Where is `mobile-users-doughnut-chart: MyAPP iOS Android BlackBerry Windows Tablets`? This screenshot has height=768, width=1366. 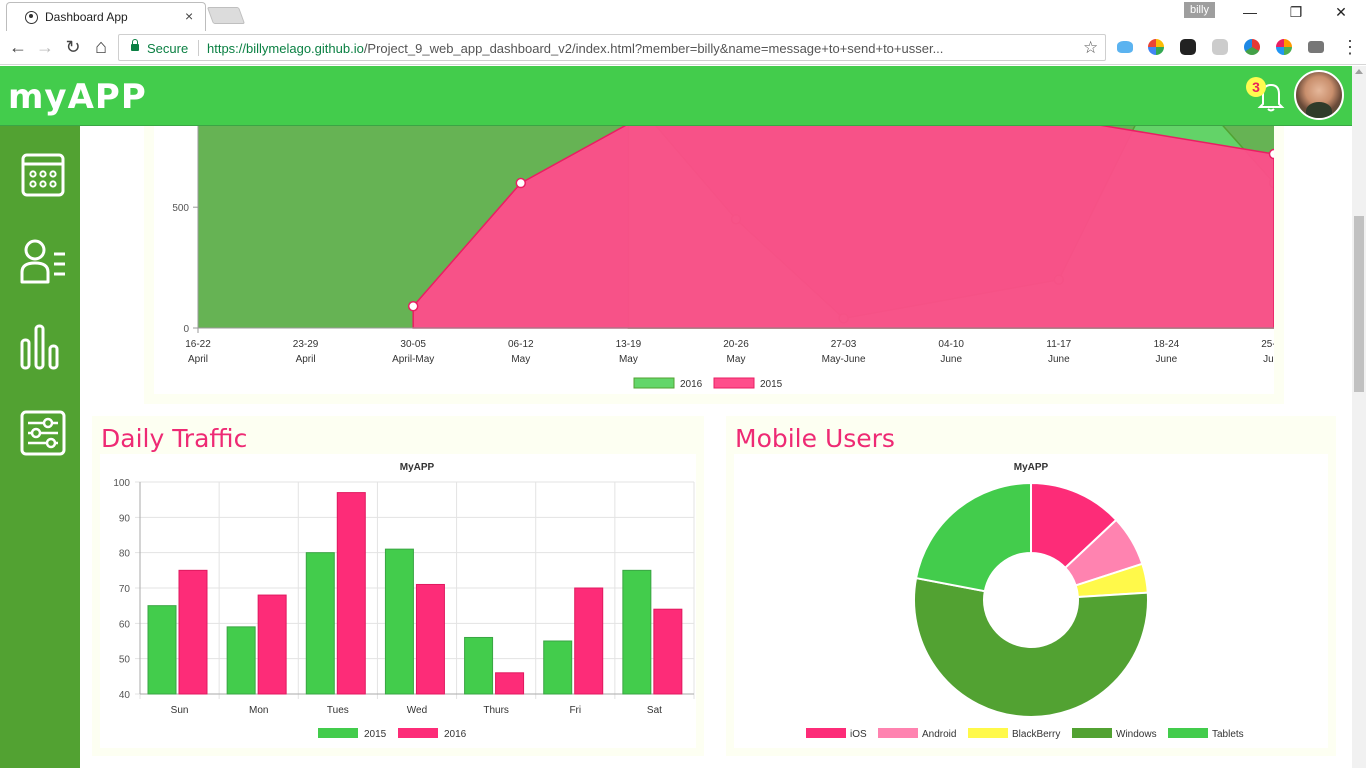 mobile-users-doughnut-chart: MyAPP iOS Android BlackBerry Windows Tablets is located at coordinates (1025, 601).